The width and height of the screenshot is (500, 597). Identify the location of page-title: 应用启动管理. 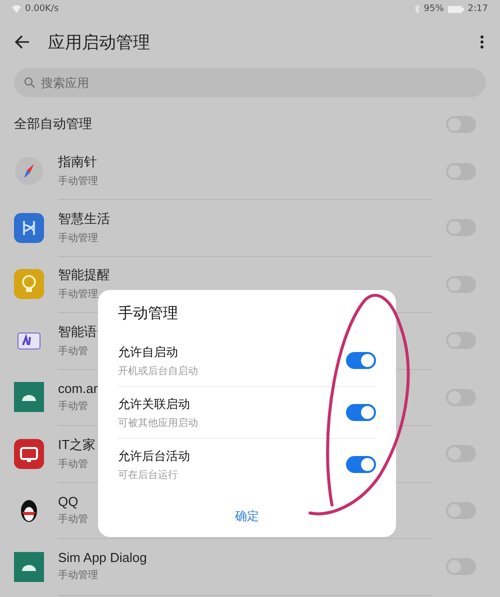
(99, 43).